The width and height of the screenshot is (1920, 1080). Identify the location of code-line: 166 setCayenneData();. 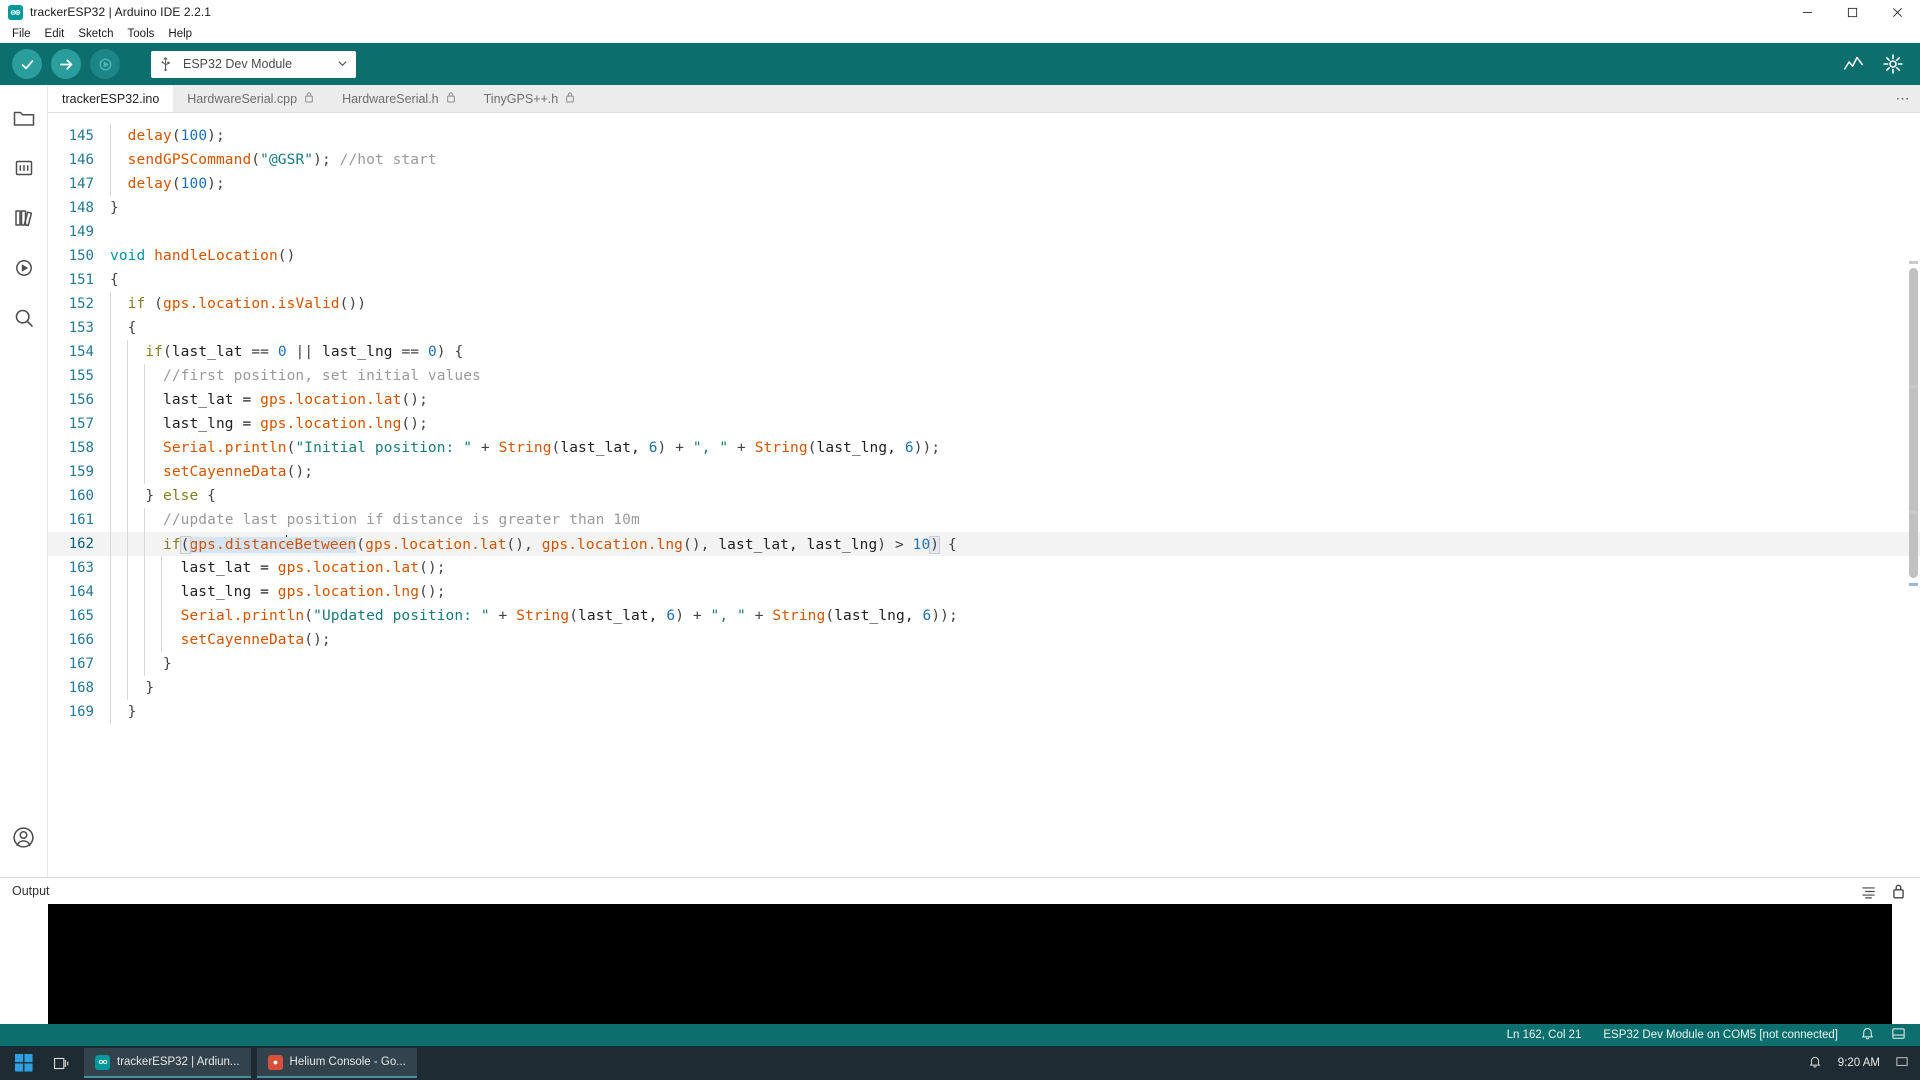
(984, 640).